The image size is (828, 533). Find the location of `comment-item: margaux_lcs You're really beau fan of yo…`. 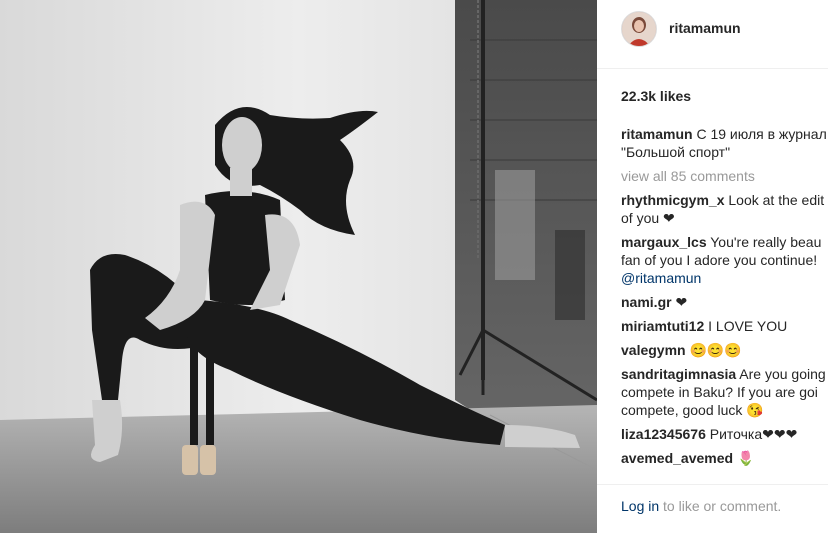

comment-item: margaux_lcs You're really beau fan of yo… is located at coordinates (724, 260).